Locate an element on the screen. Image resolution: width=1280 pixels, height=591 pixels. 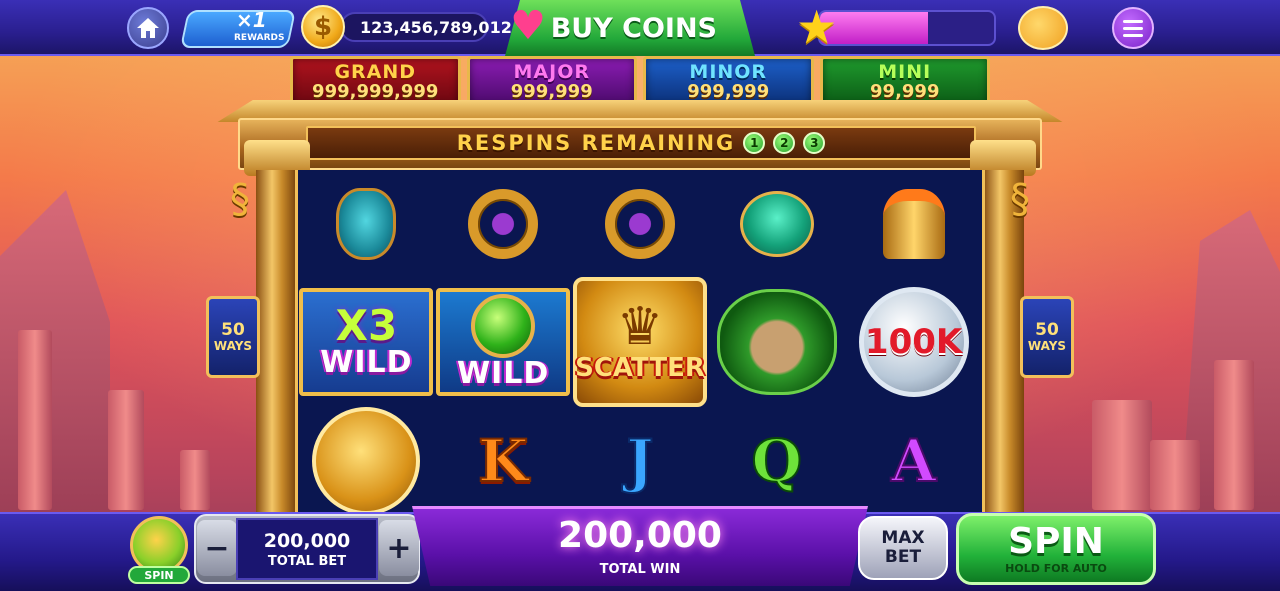
reel-cell: Q is located at coordinates (776, 461).